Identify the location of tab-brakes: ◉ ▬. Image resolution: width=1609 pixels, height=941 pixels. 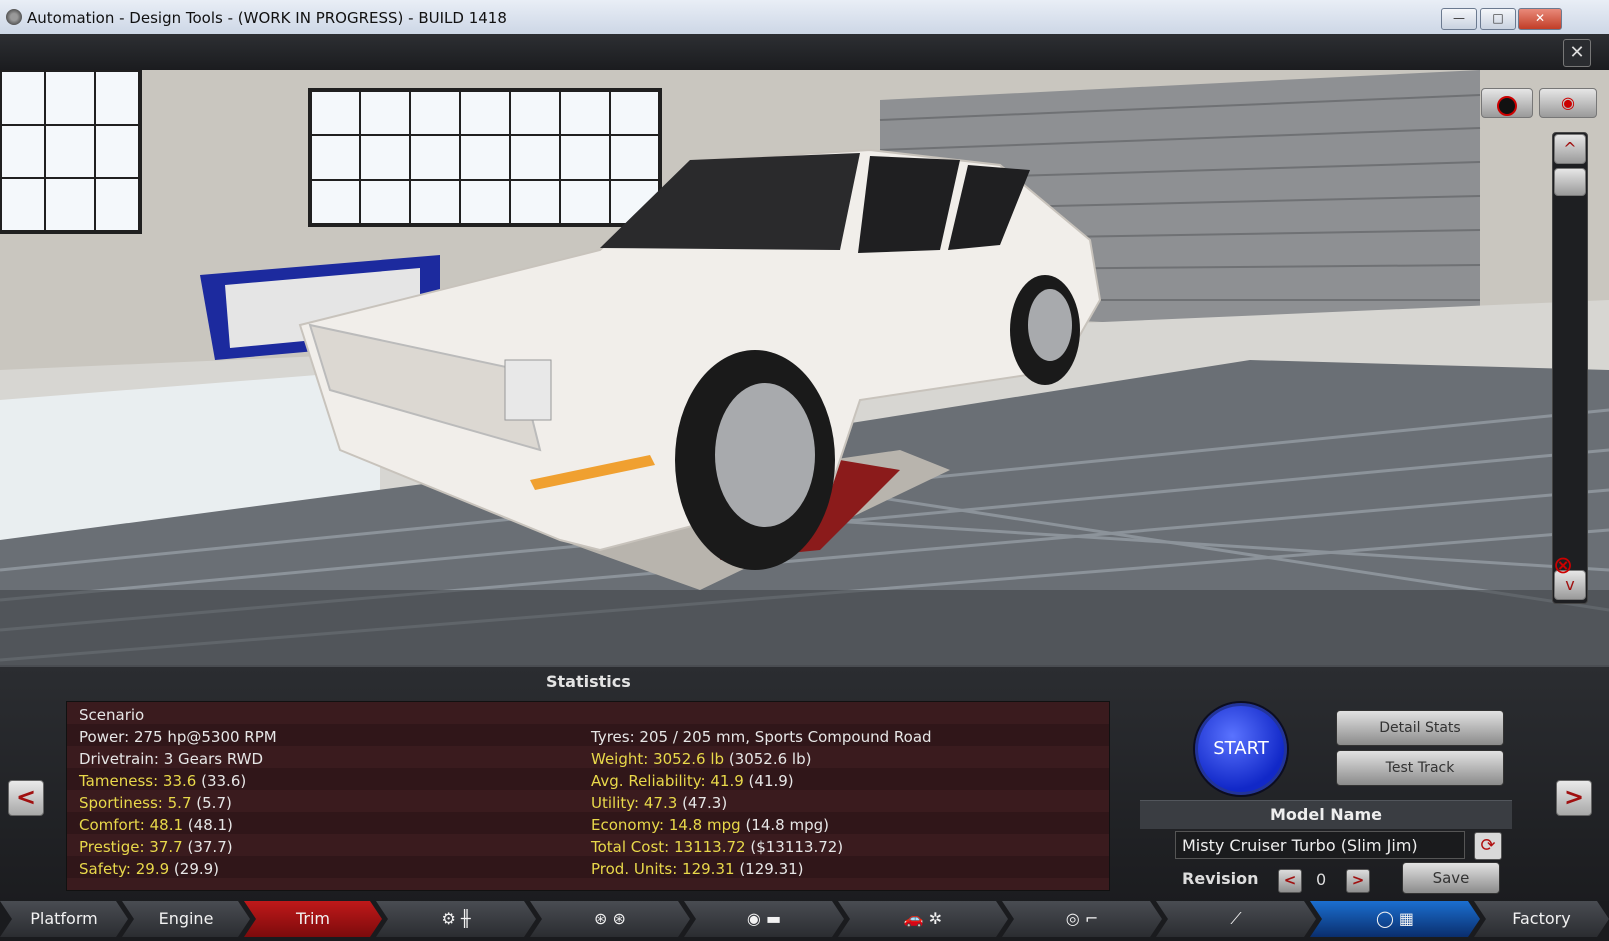
(764, 919).